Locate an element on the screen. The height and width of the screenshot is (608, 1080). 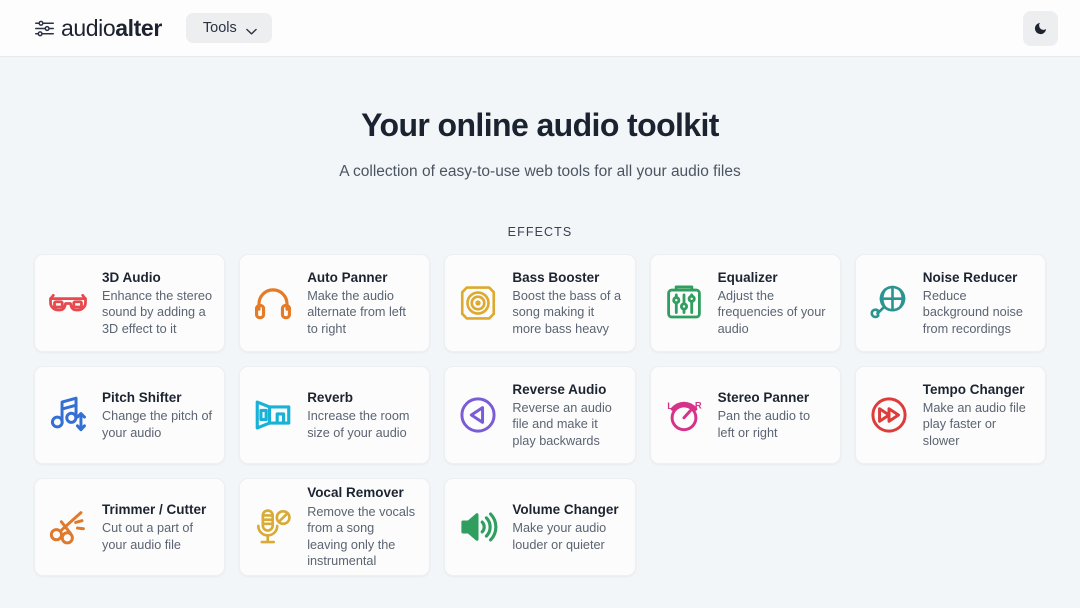
svg-text: L is located at coordinates (670, 406).